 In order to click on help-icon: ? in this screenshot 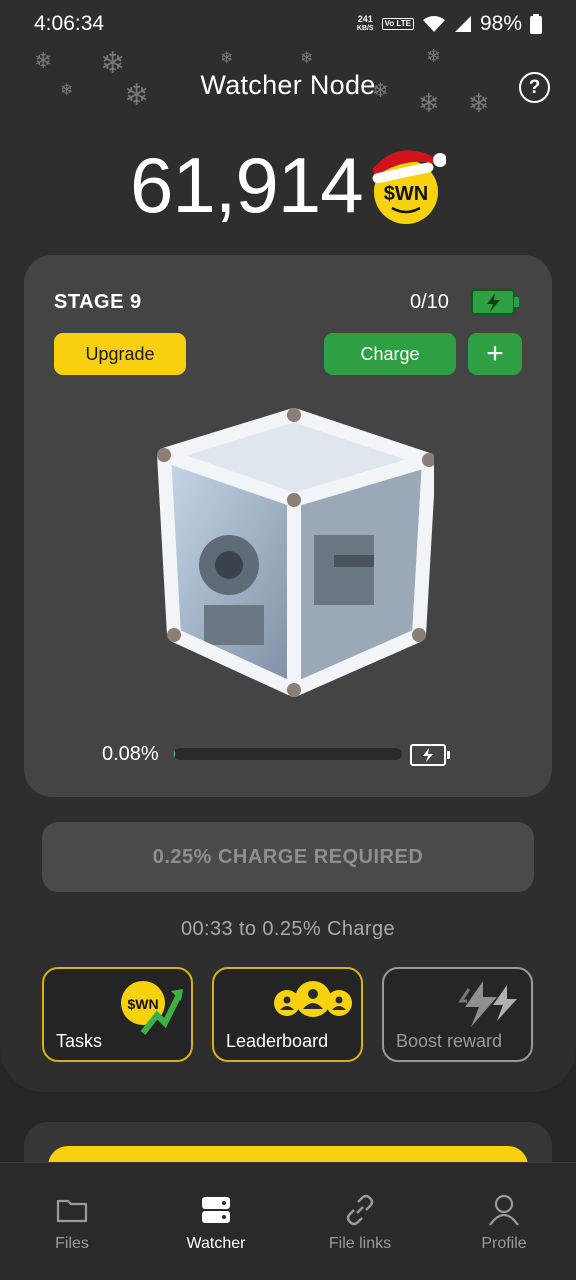, I will do `click(534, 87)`.